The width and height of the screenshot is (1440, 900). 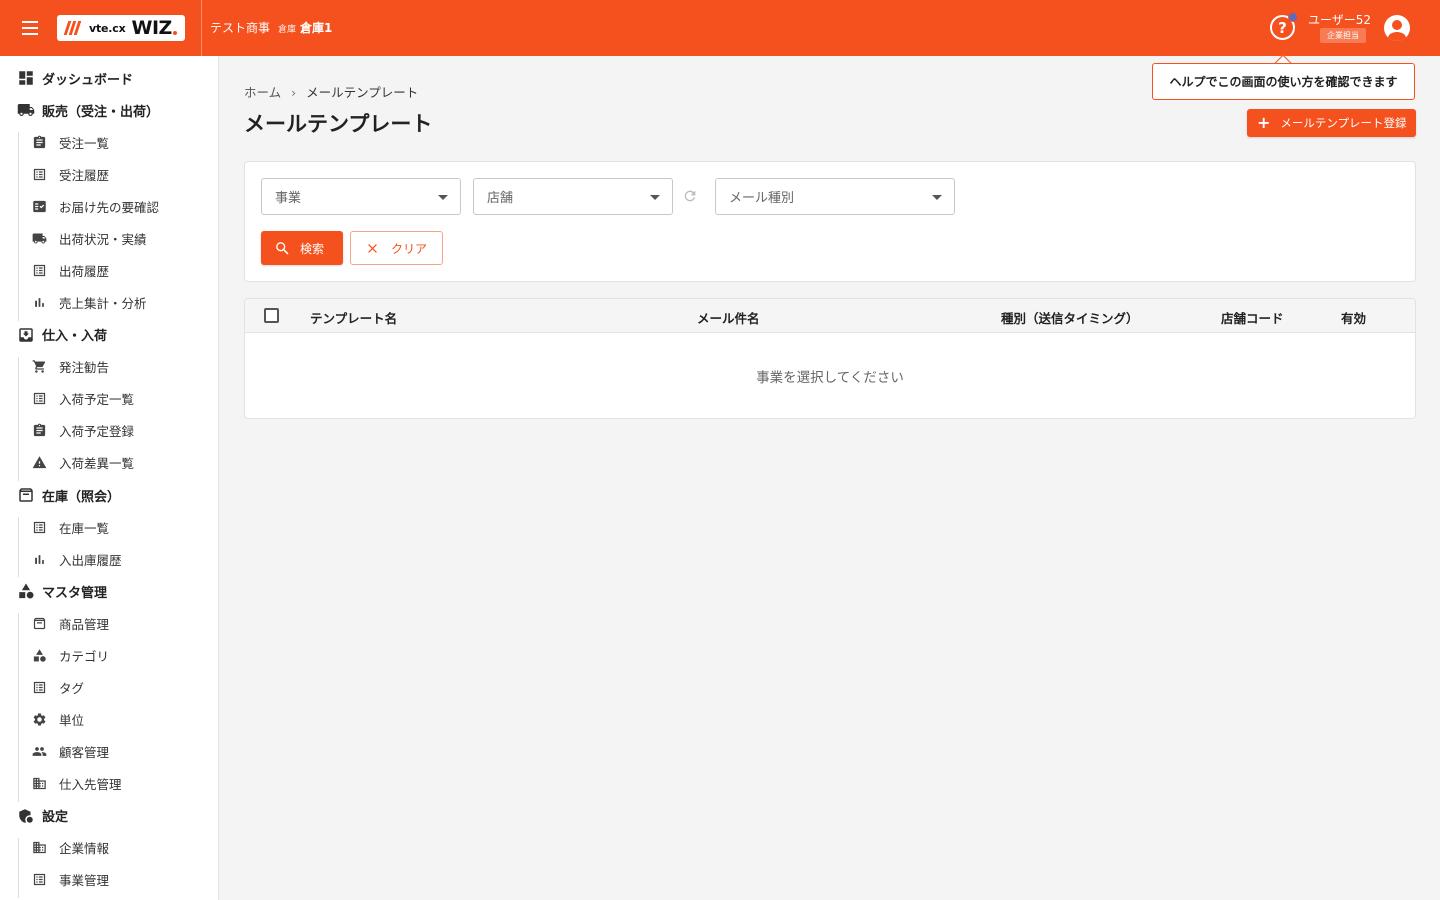 What do you see at coordinates (109, 784) in the screenshot?
I see `sidebar-item-4-5: 仕入先管理` at bounding box center [109, 784].